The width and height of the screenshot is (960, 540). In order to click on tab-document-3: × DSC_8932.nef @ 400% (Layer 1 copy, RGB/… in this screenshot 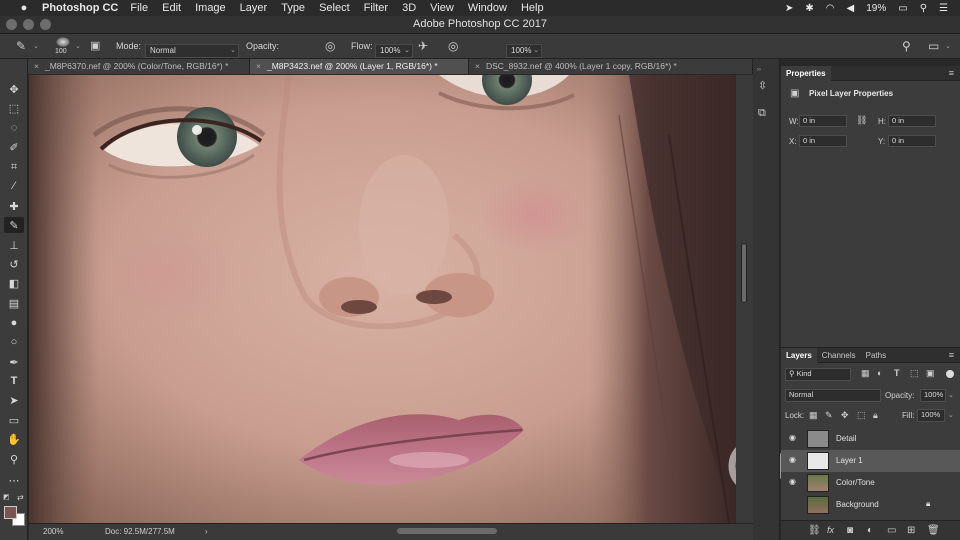, I will do `click(611, 66)`.